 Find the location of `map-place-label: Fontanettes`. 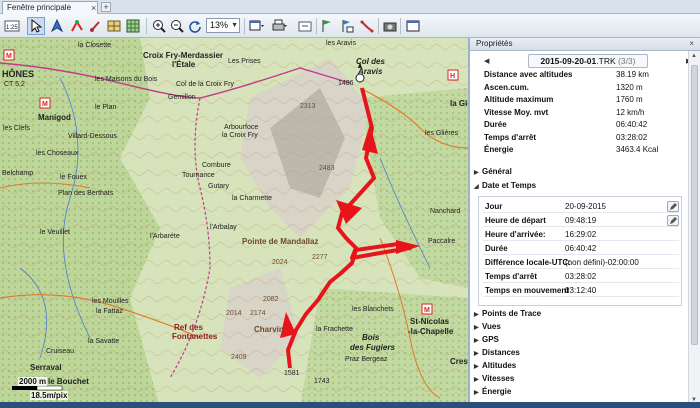

map-place-label: Fontanettes is located at coordinates (195, 336).